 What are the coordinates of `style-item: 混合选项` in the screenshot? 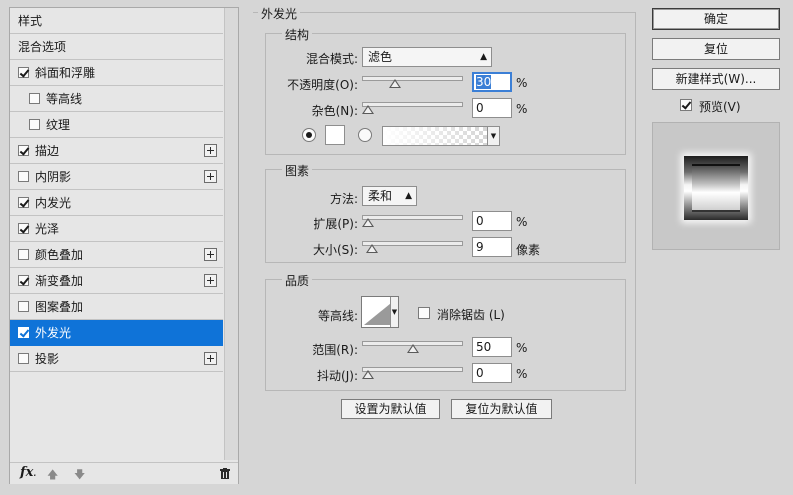 It's located at (116, 47).